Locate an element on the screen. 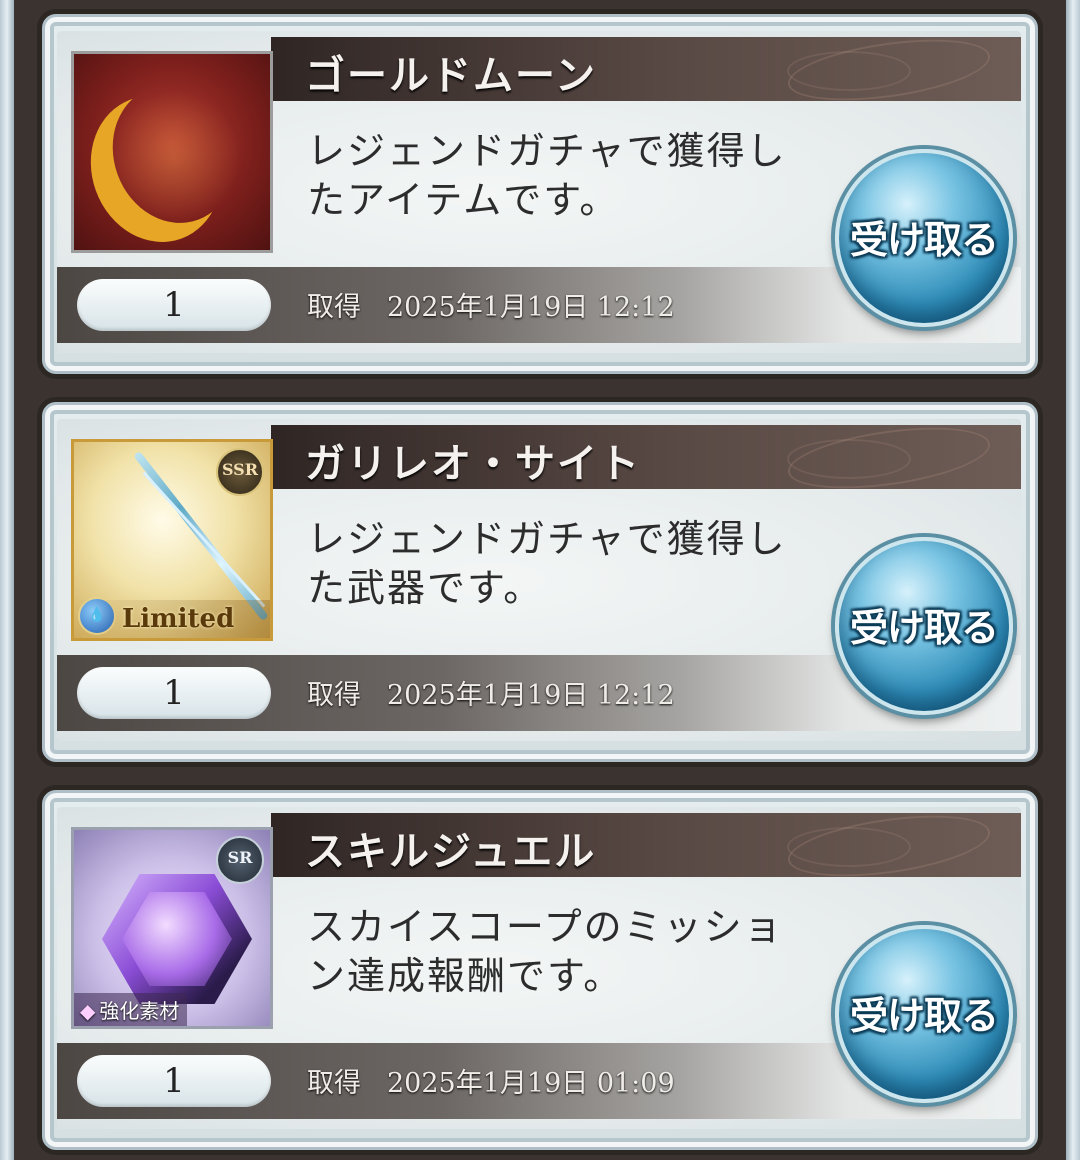 The image size is (1080, 1160). desc-line: スカイスコープのミッショ is located at coordinates (545, 927).